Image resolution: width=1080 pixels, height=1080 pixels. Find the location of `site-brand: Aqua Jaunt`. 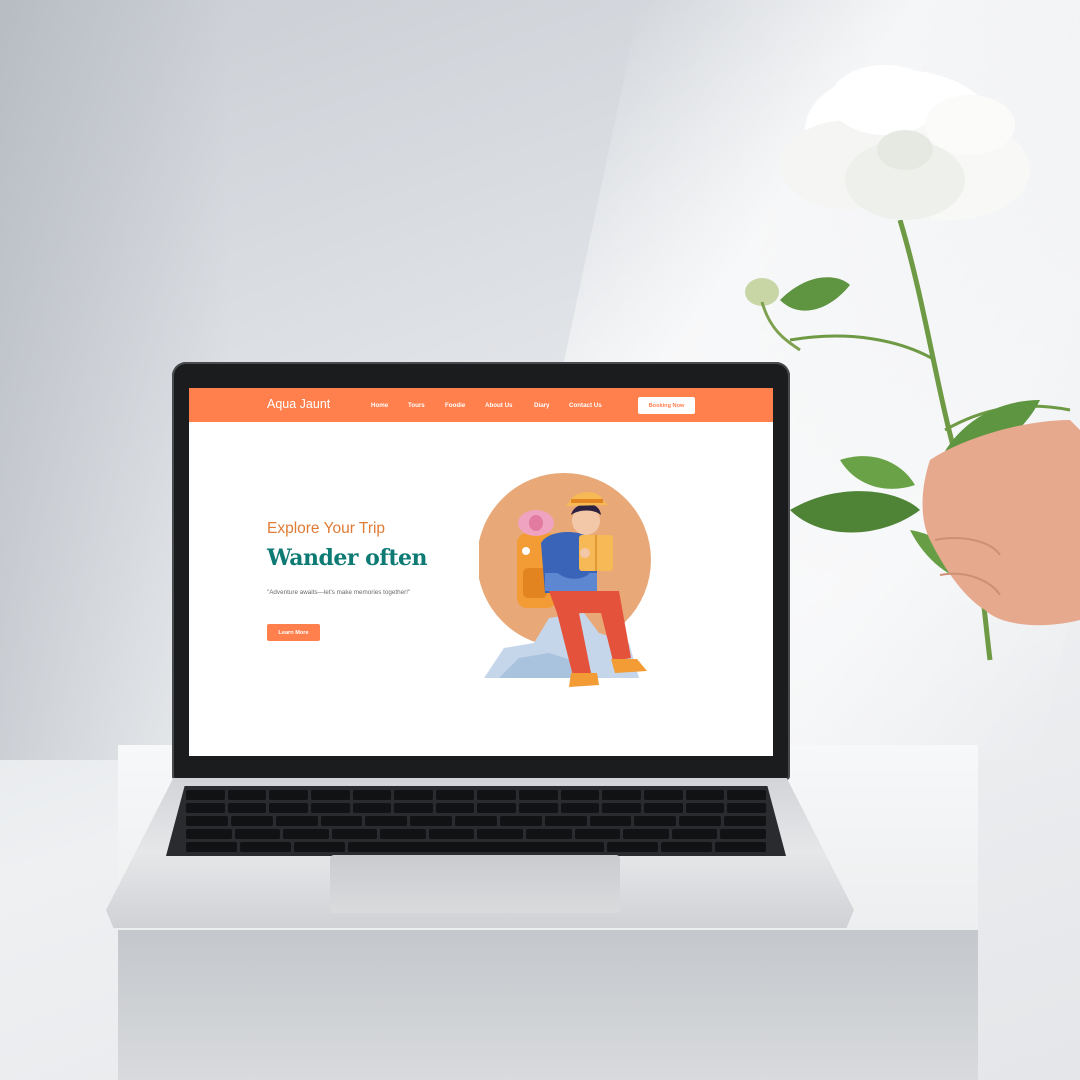

site-brand: Aqua Jaunt is located at coordinates (298, 404).